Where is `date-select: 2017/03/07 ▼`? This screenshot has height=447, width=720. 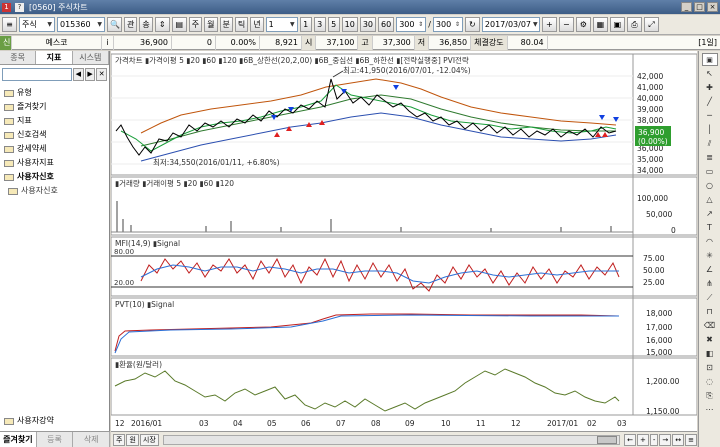 date-select: 2017/03/07 ▼ is located at coordinates (510, 24).